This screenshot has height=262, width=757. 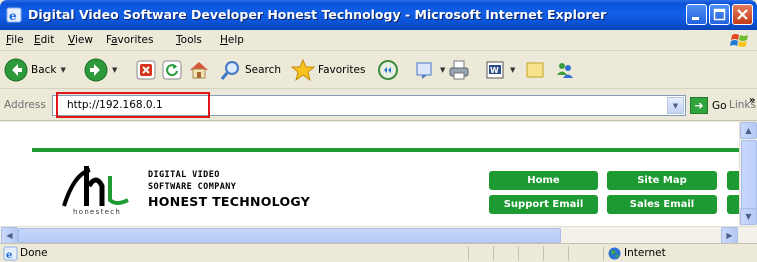 What do you see at coordinates (96, 70) in the screenshot?
I see `forward-arrow-icon` at bounding box center [96, 70].